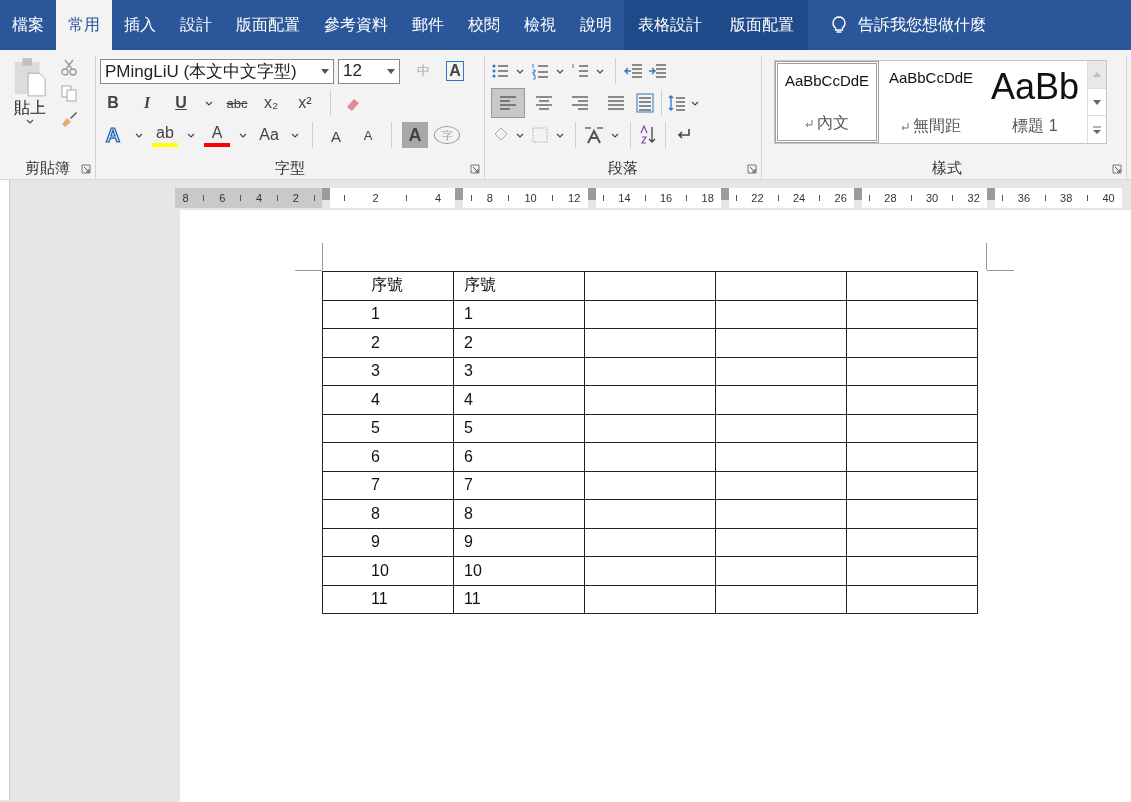  What do you see at coordinates (388, 485) in the screenshot?
I see `table-cell: 7` at bounding box center [388, 485].